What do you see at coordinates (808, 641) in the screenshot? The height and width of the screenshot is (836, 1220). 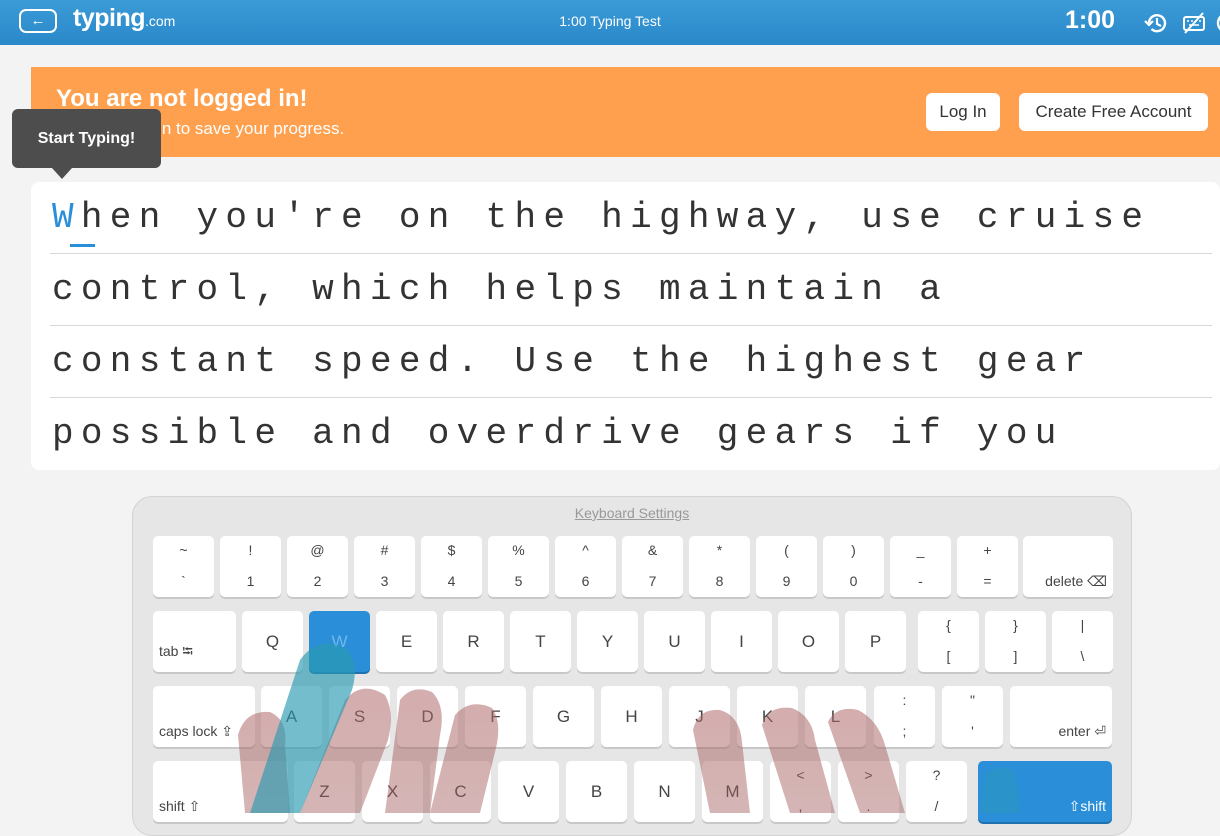 I see `key-o: O` at bounding box center [808, 641].